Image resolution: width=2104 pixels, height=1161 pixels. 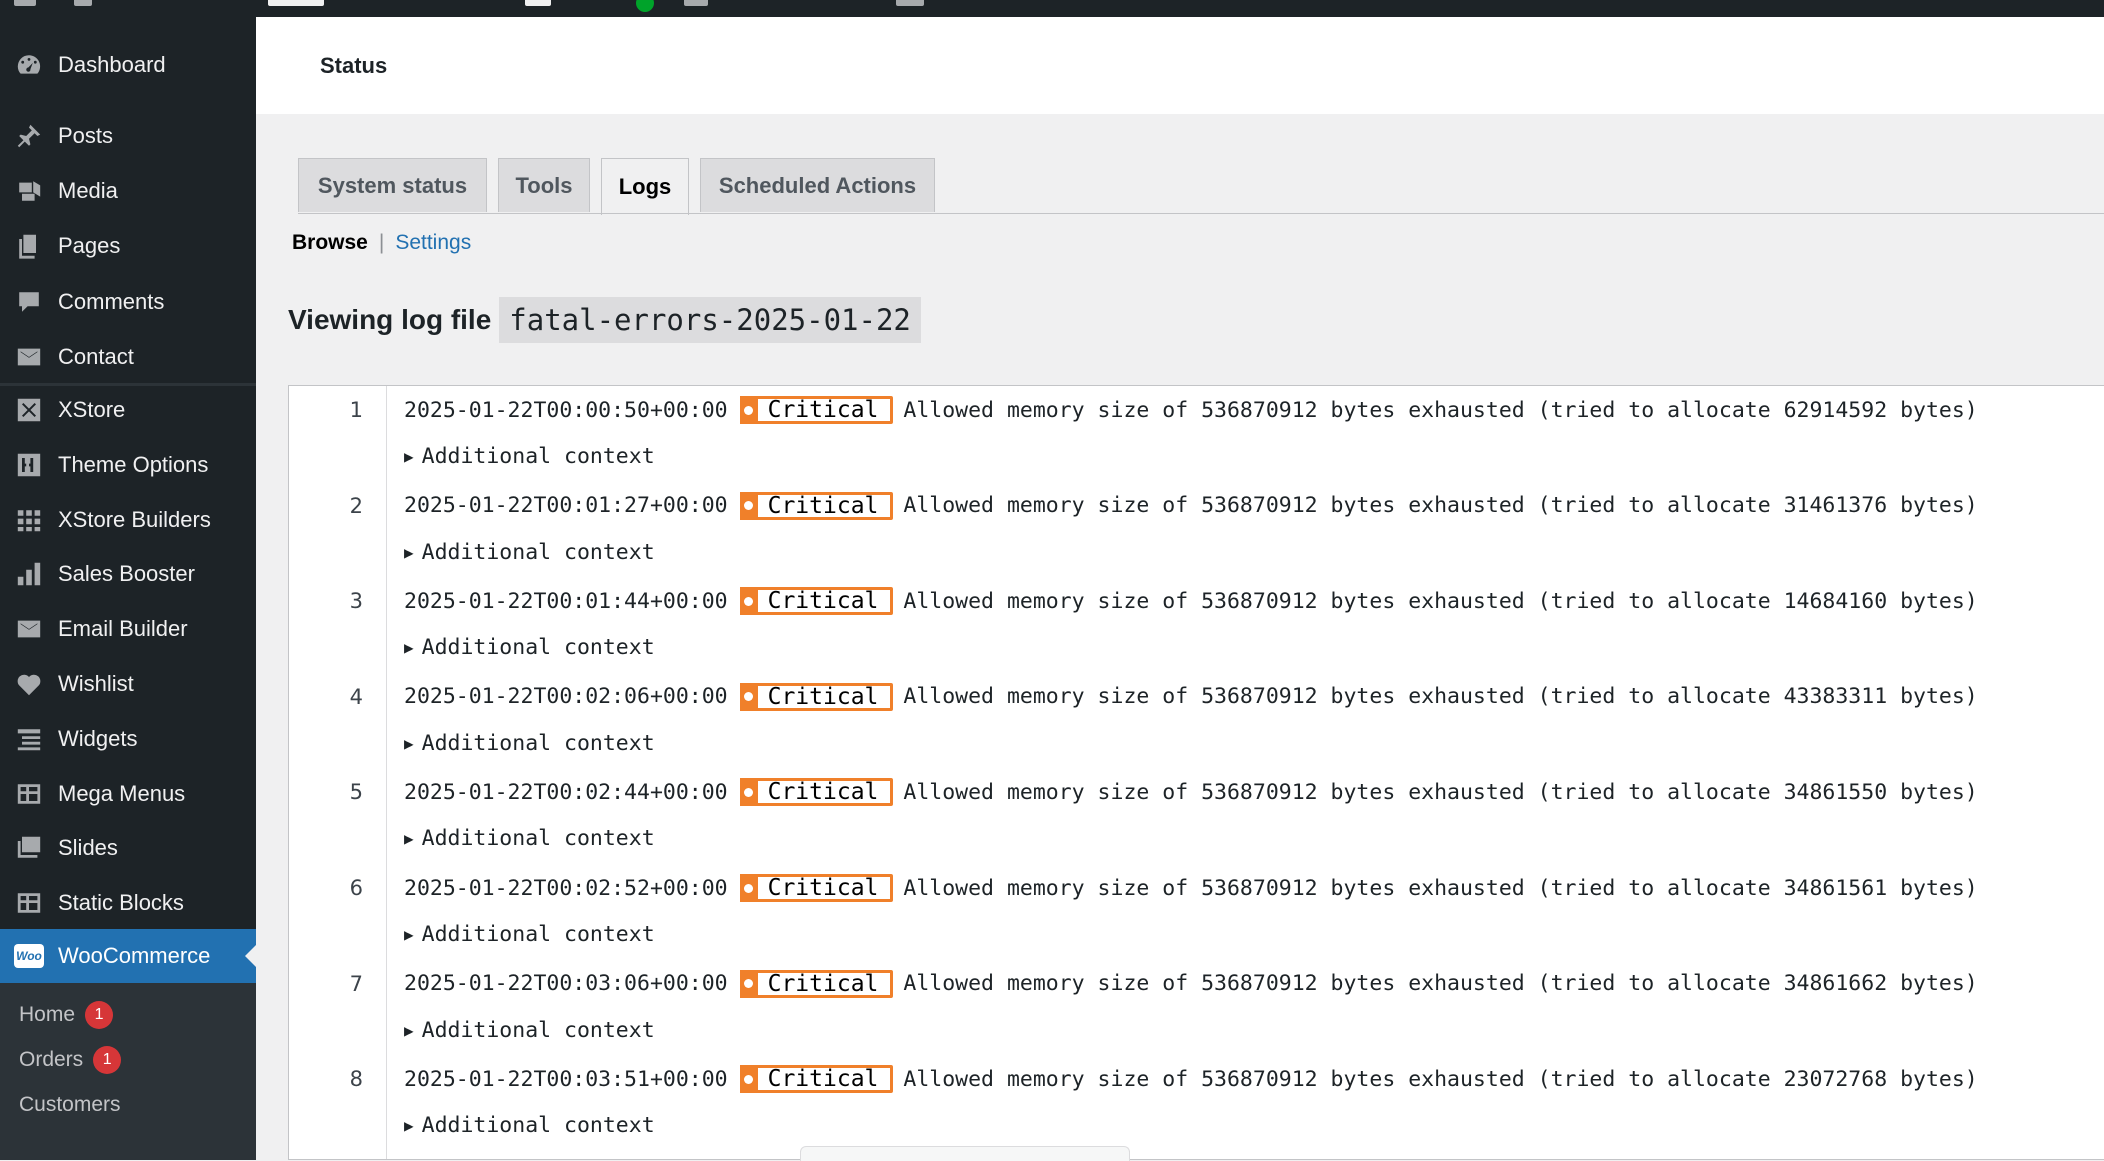 I want to click on line-number: 5, so click(x=356, y=792).